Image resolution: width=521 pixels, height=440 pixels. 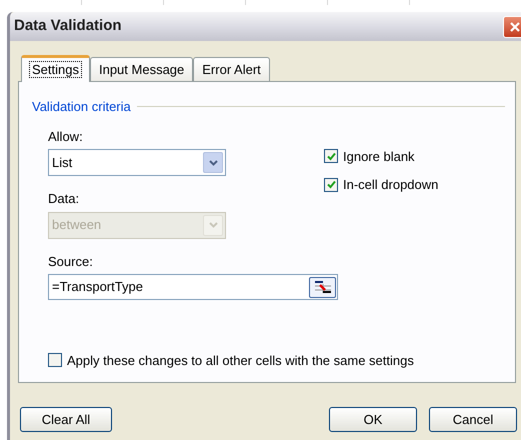 What do you see at coordinates (515, 26) in the screenshot?
I see `close-icon` at bounding box center [515, 26].